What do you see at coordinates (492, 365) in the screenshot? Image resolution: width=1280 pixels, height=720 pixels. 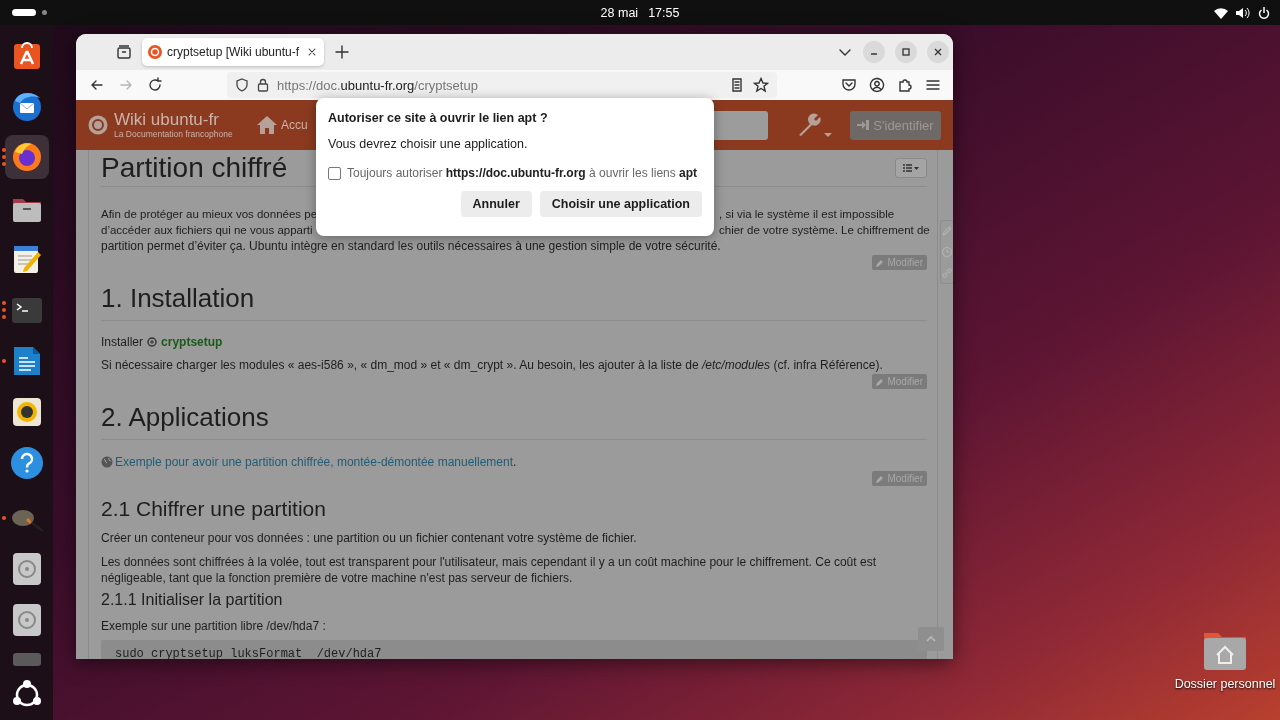 I see `paragraph-text: Si nécessaire charger les modules « aes-i586 », « dm_mod » et « dm_crypt ». Au besoin, les ajouter à la liste de /etc/modules (cf. infra Référence).` at bounding box center [492, 365].